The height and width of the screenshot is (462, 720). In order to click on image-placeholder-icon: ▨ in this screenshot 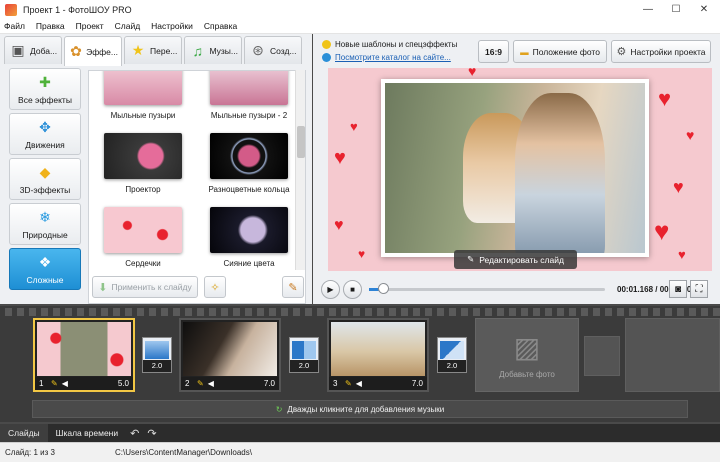, I will do `click(527, 347)`.